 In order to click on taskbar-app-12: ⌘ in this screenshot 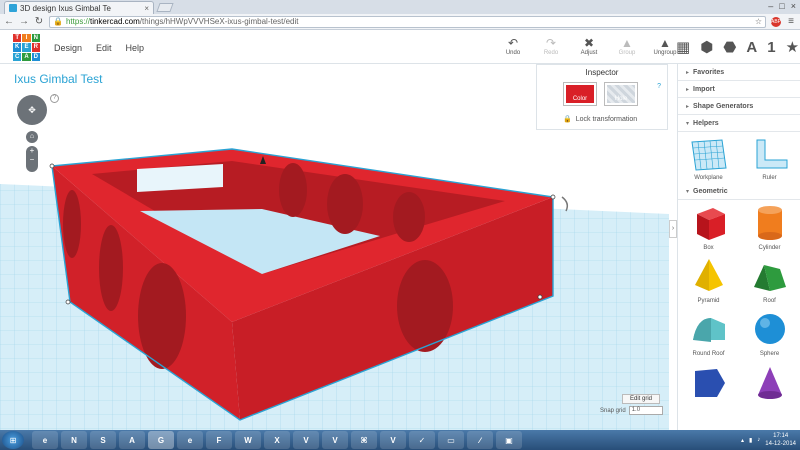, I will do `click(364, 440)`.